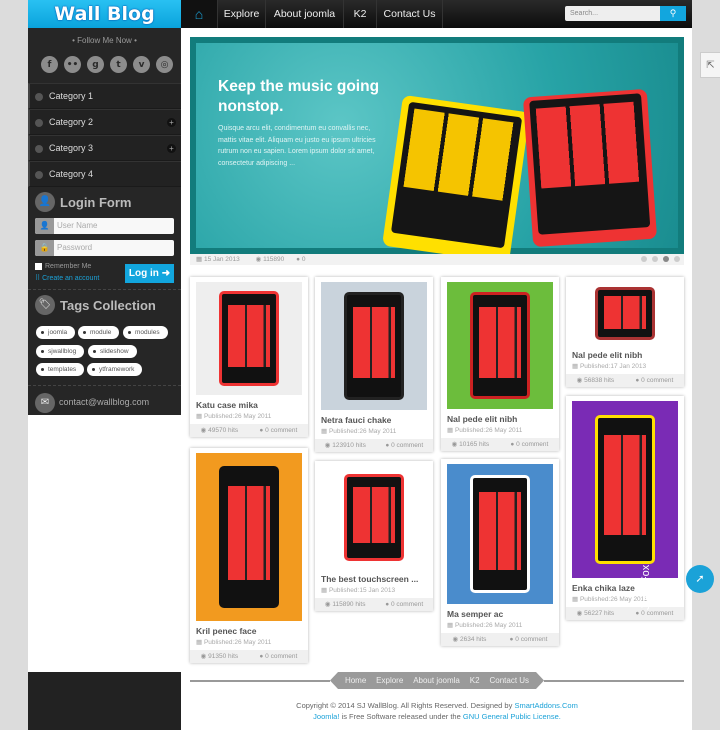  What do you see at coordinates (326, 716) in the screenshot?
I see `joomla-link: Joomla!` at bounding box center [326, 716].